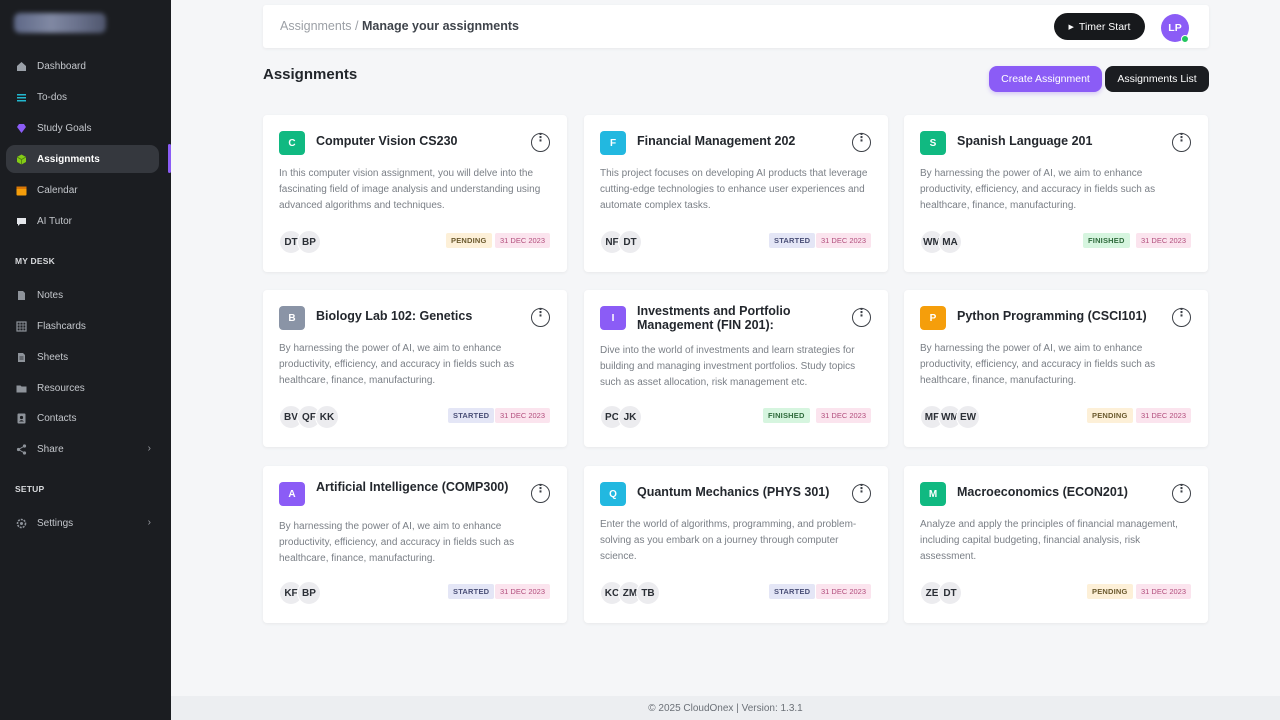  I want to click on card-title: Quantum Mechanics (PHYS 301), so click(739, 492).